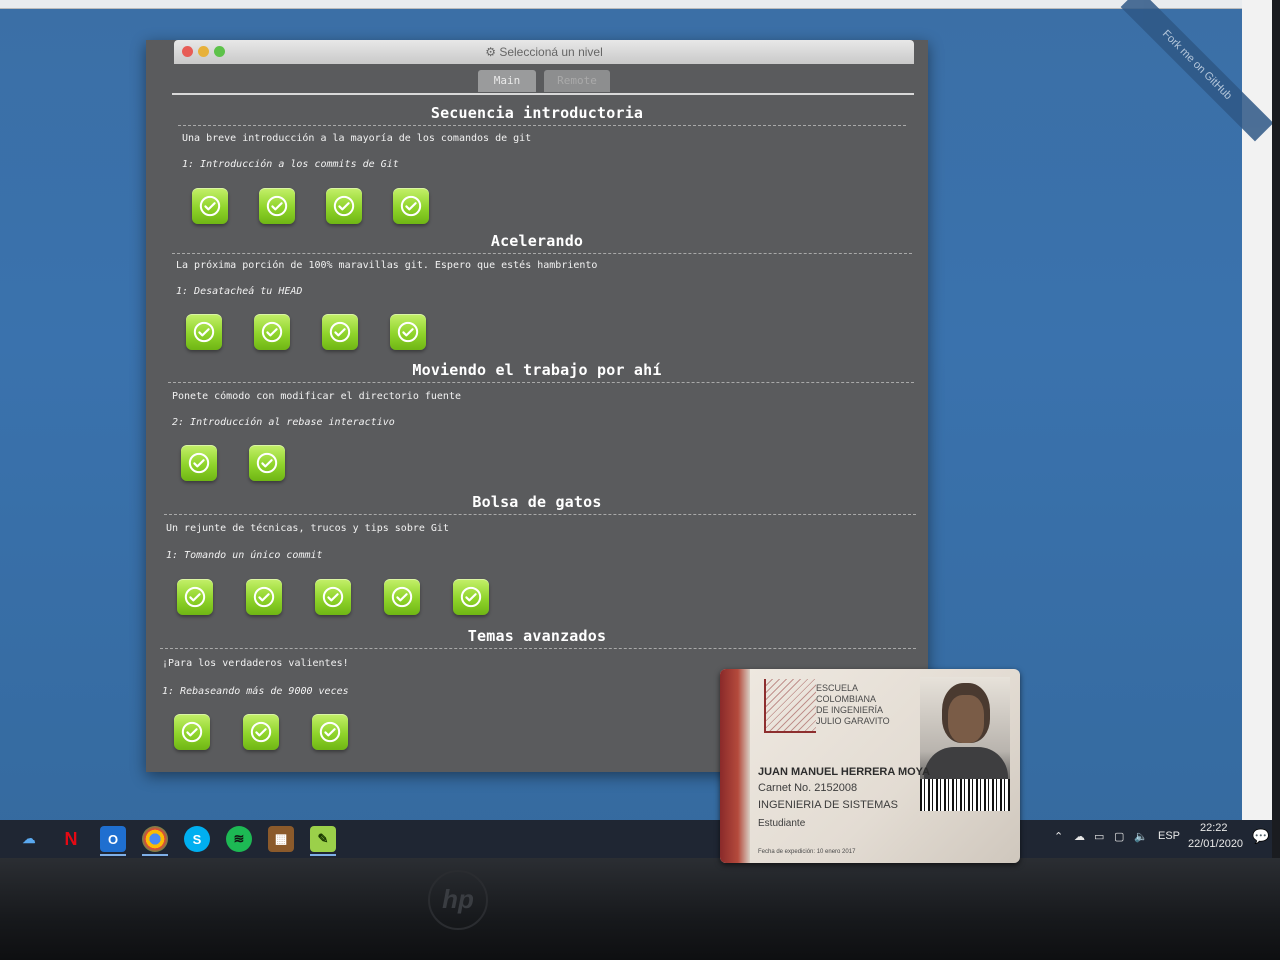  Describe the element at coordinates (239, 291) in the screenshot. I see `current-level-label: 1: Desatacheá tu HEAD` at that location.